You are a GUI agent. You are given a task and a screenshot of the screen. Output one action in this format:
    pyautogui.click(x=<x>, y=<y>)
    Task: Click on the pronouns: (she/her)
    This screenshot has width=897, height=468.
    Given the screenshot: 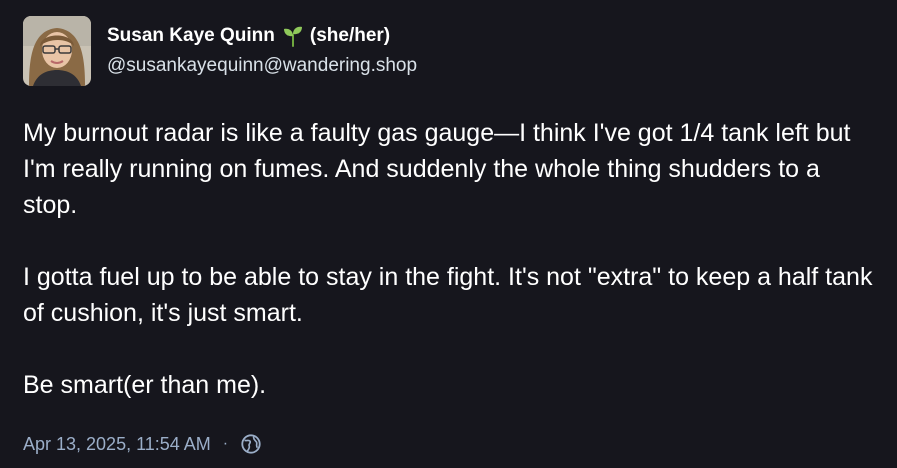 What is the action you would take?
    pyautogui.click(x=350, y=35)
    